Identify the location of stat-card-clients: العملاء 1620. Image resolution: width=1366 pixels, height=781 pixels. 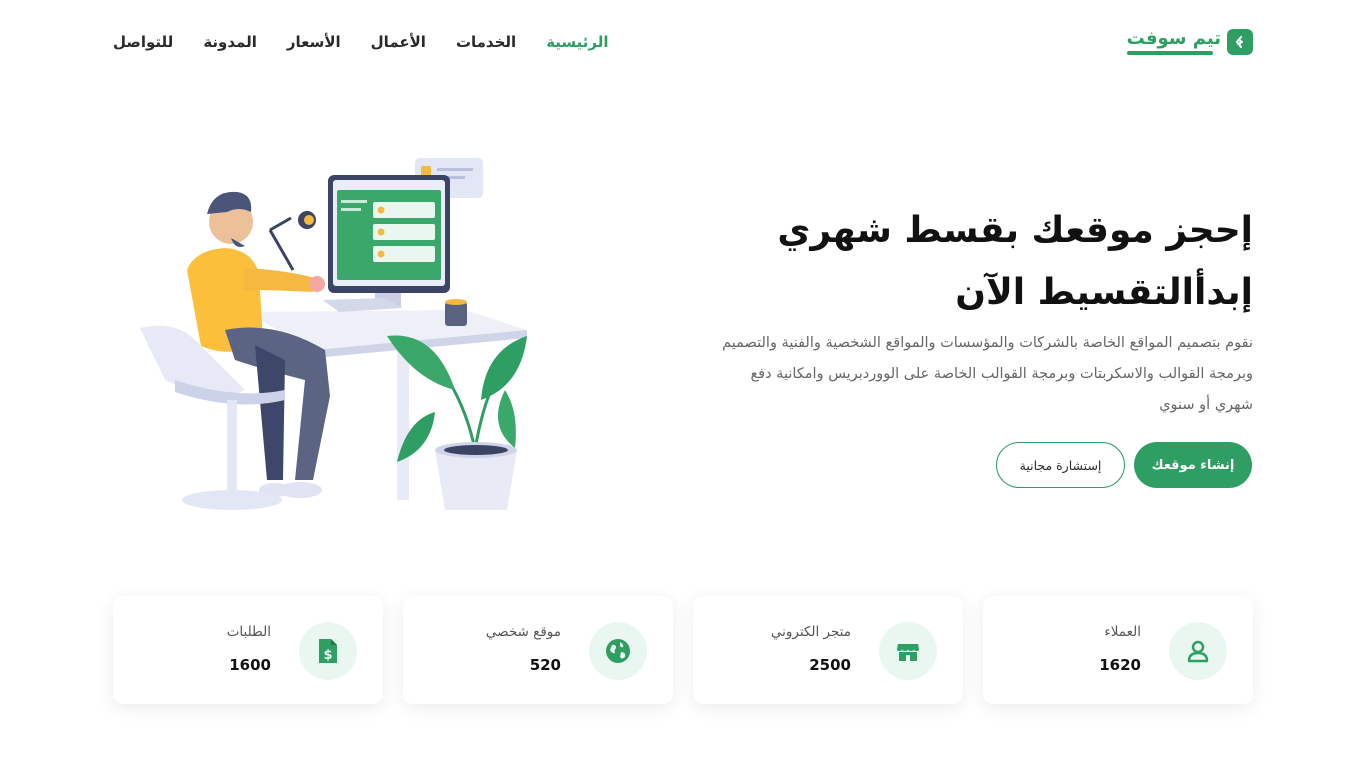
(1118, 650).